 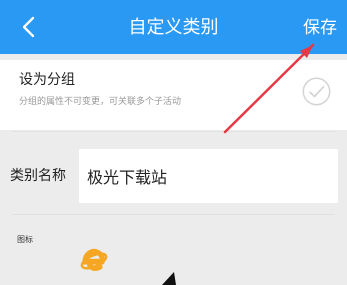 I want to click on page-title: 自定义类别, so click(x=173, y=27).